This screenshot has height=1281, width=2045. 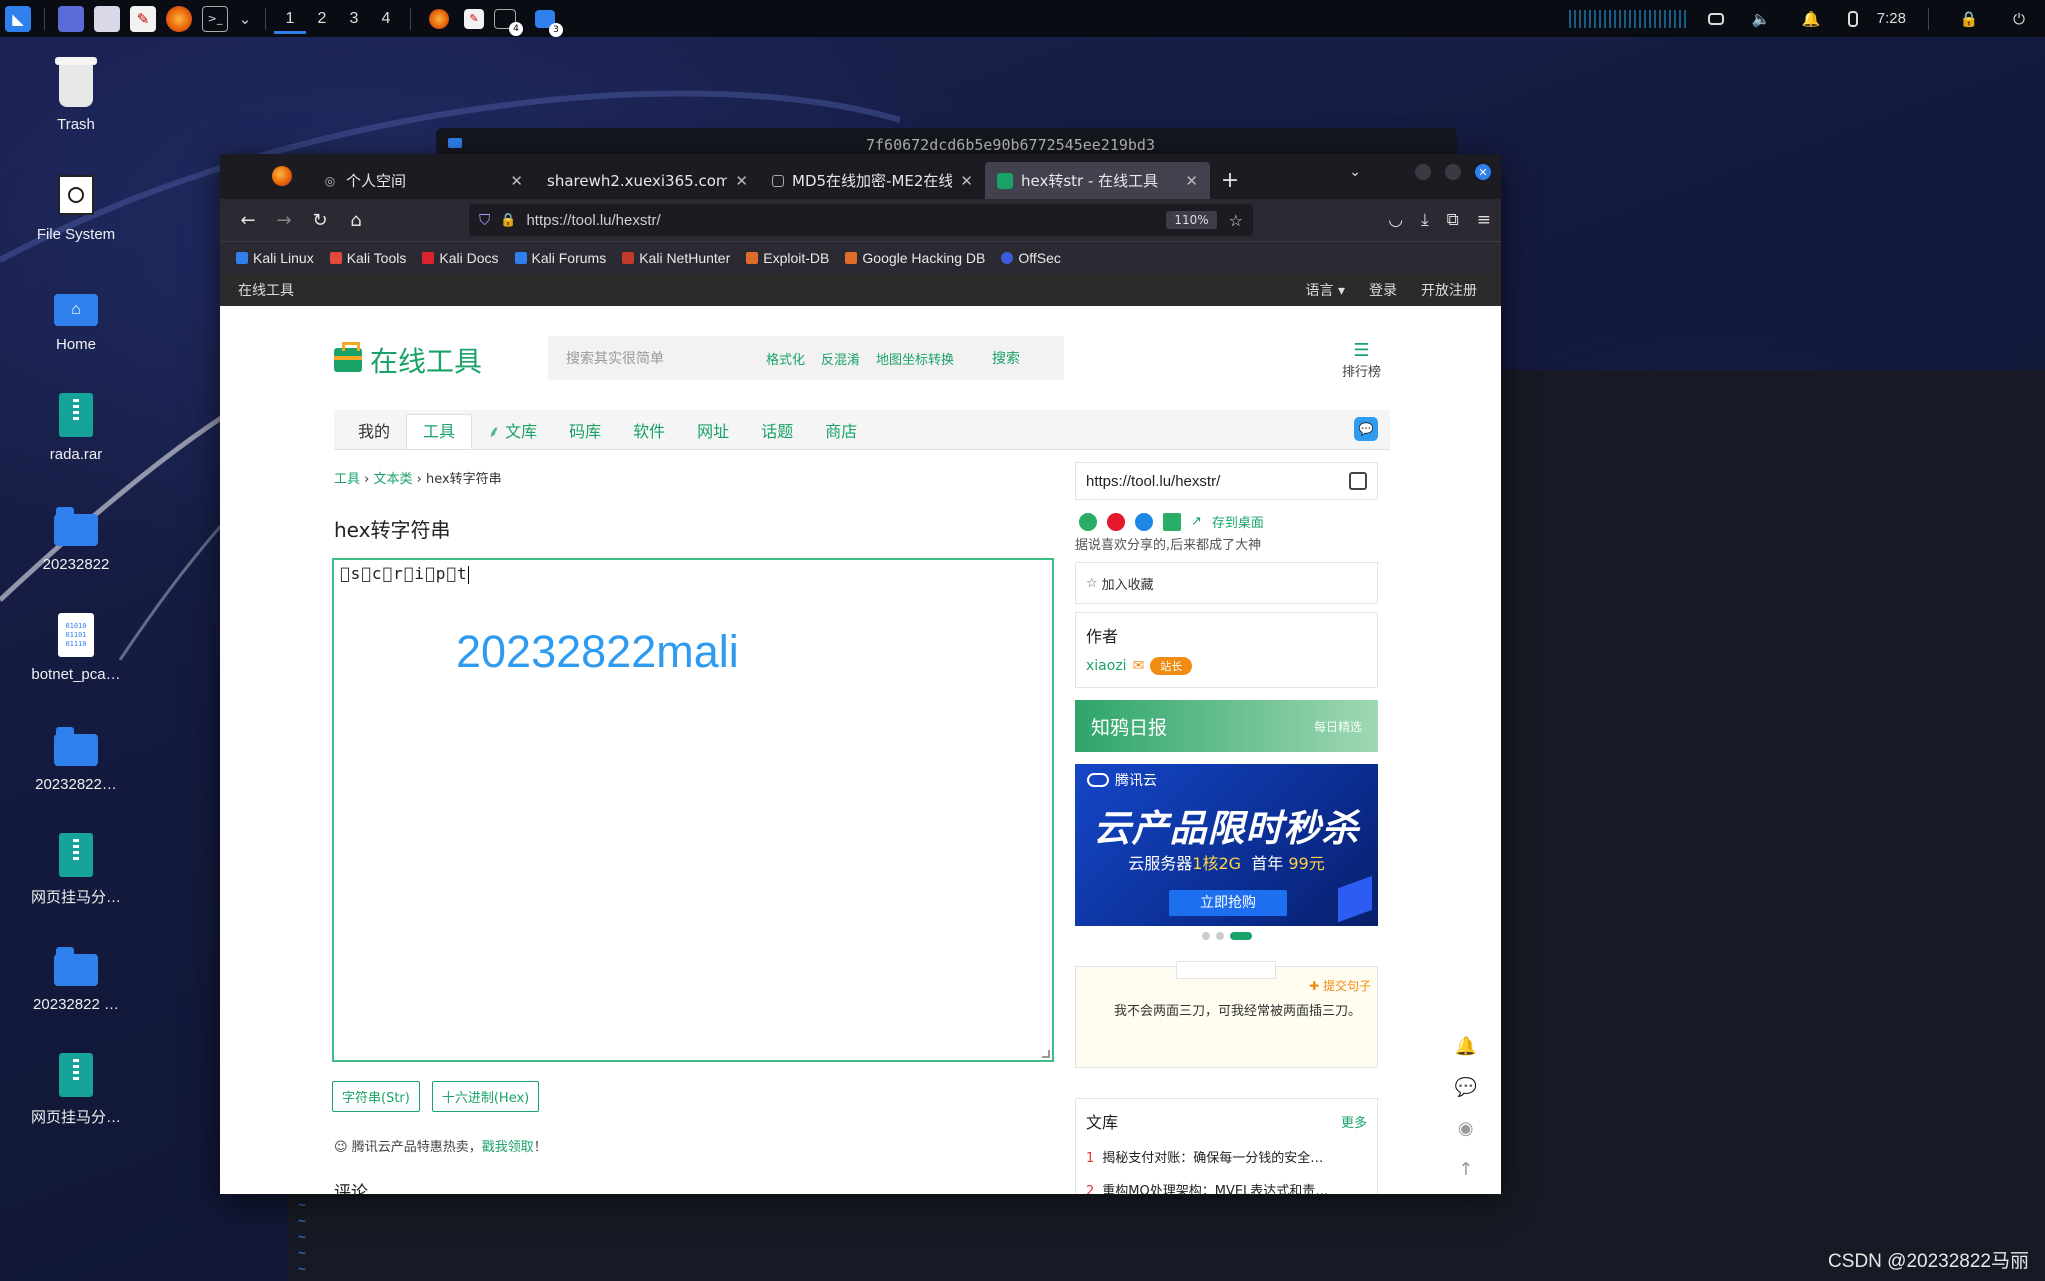 What do you see at coordinates (143, 18) in the screenshot?
I see `text-editor-icon: ✎` at bounding box center [143, 18].